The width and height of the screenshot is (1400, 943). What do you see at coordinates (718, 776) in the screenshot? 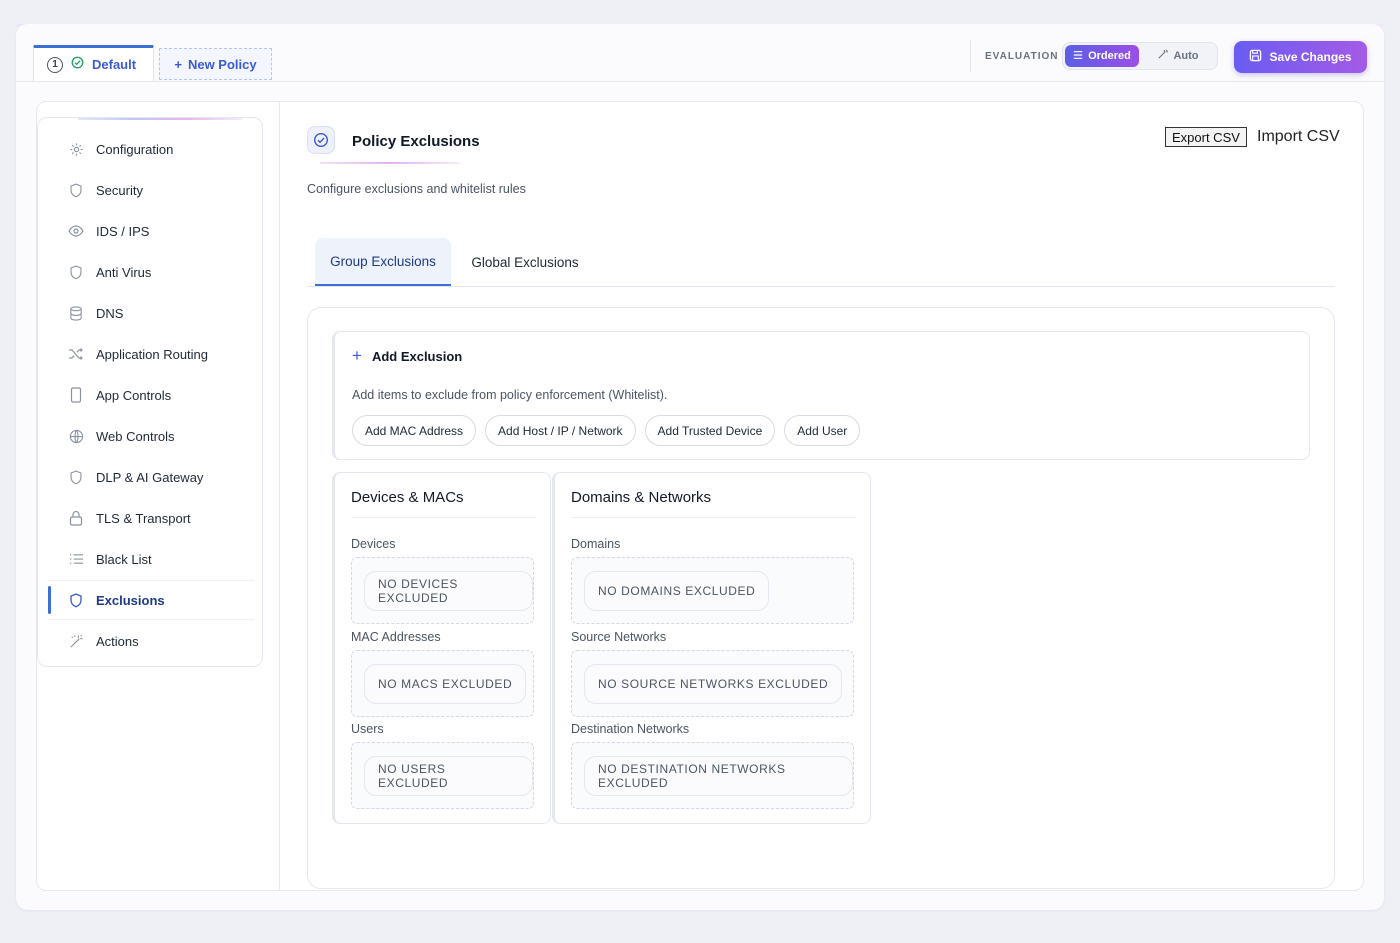
I see `destination-networks-empty-state: NO DESTINATION NETWORKS EXCLUDED` at bounding box center [718, 776].